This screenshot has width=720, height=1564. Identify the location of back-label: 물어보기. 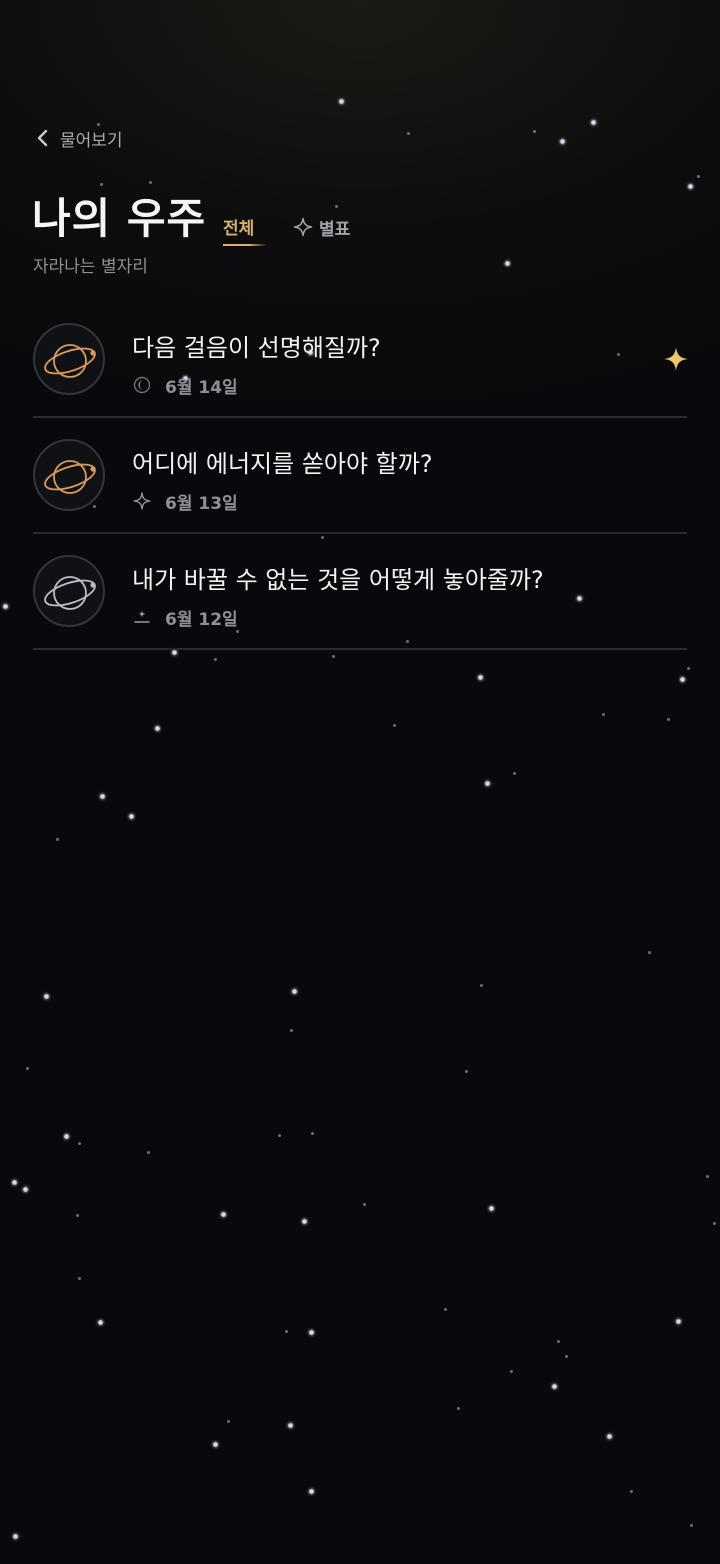
(91, 140).